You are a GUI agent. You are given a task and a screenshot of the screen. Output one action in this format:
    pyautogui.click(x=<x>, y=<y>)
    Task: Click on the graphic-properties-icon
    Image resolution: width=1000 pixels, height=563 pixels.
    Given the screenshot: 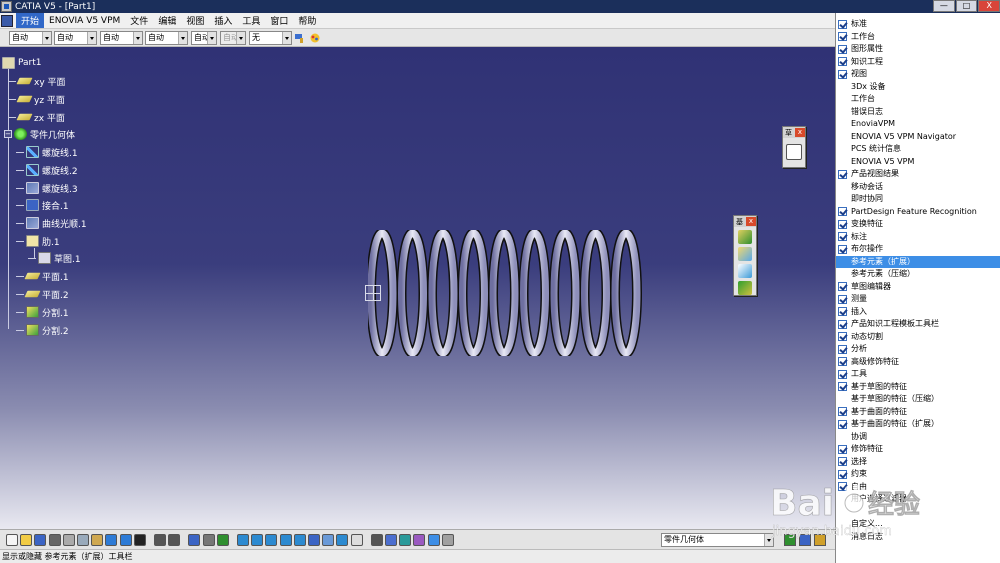 What is the action you would take?
    pyautogui.click(x=315, y=38)
    